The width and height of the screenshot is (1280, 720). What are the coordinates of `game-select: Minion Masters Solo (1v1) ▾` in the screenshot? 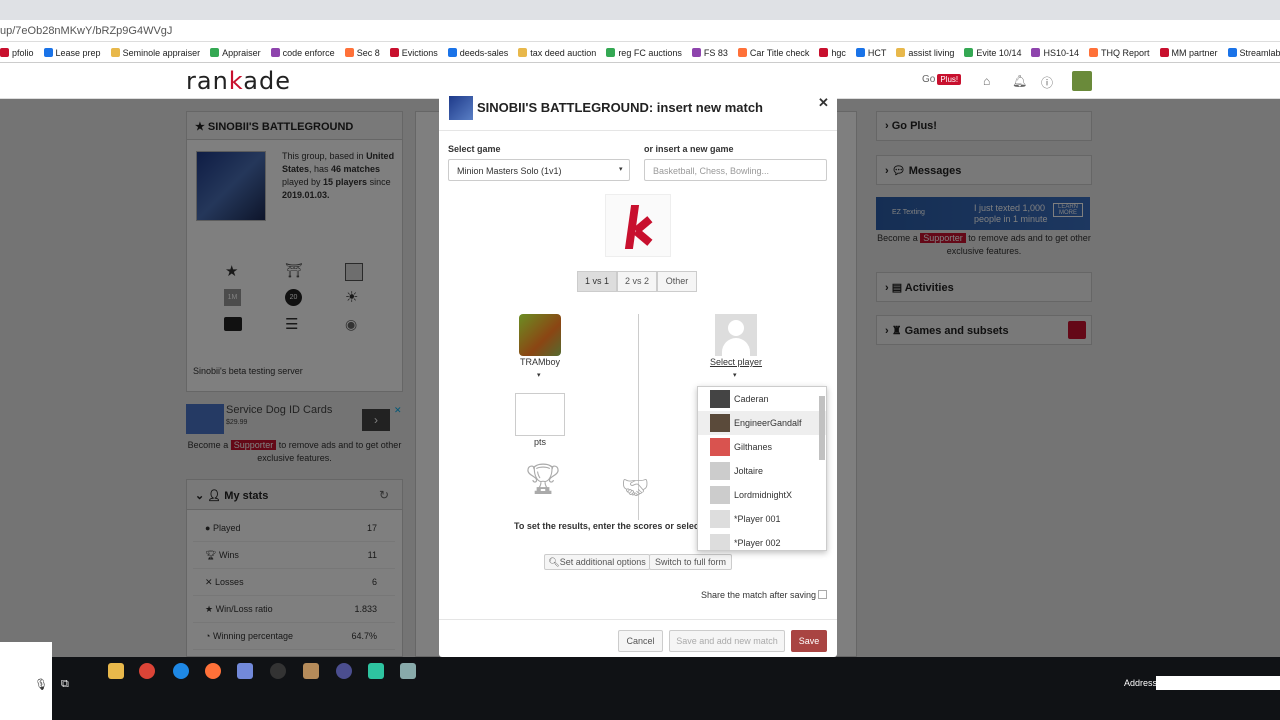 It's located at (539, 170).